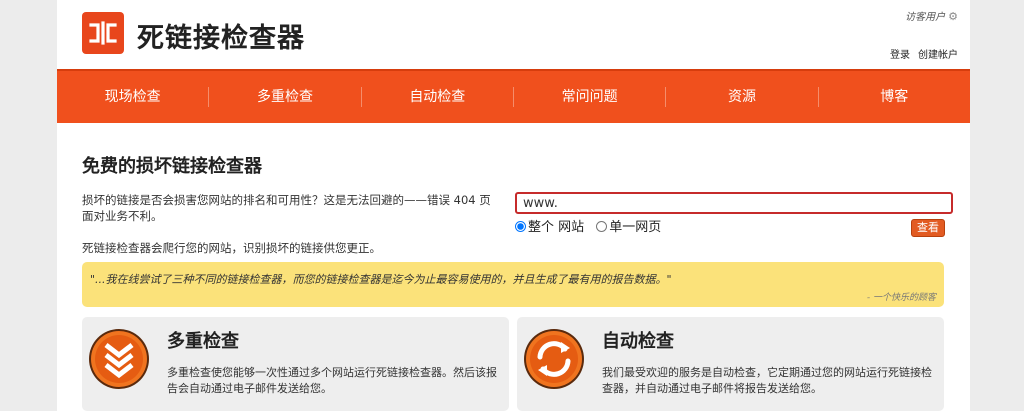  What do you see at coordinates (928, 228) in the screenshot?
I see `check-button: 查看` at bounding box center [928, 228].